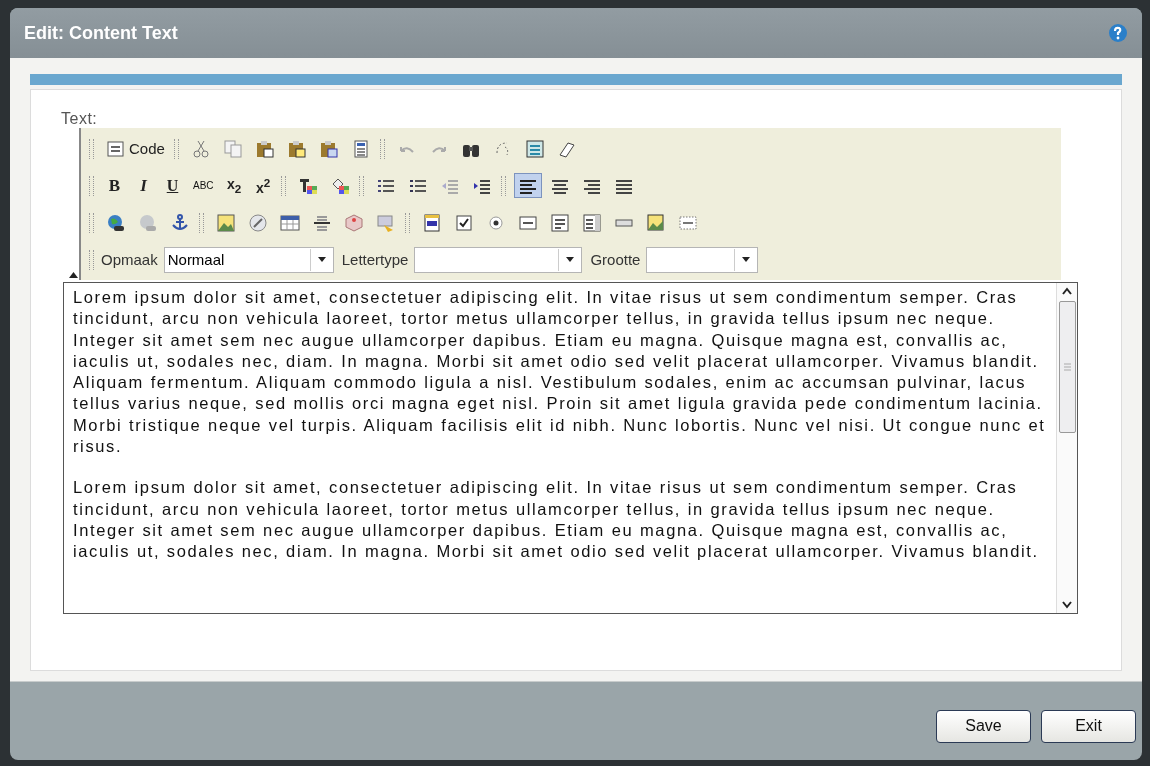 Image resolution: width=1150 pixels, height=766 pixels. Describe the element at coordinates (464, 222) in the screenshot. I see `tick-square-icon` at that location.